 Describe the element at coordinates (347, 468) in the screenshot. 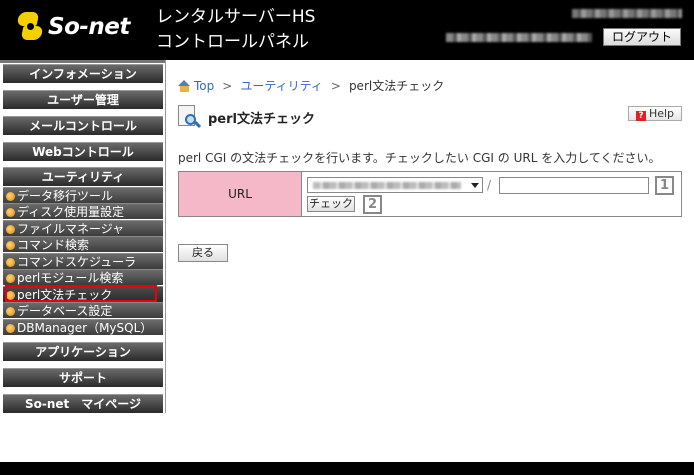

I see `footer-bar` at that location.